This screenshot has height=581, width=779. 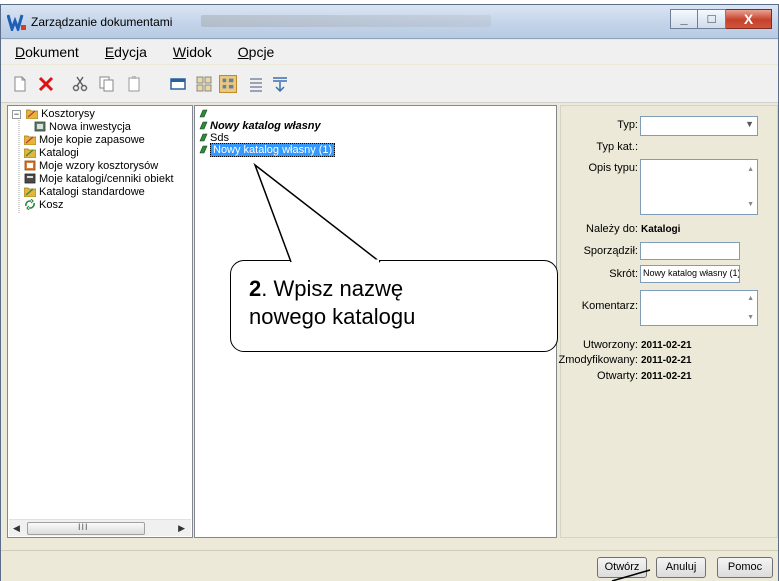 I want to click on minimize-button: _, so click(x=684, y=19).